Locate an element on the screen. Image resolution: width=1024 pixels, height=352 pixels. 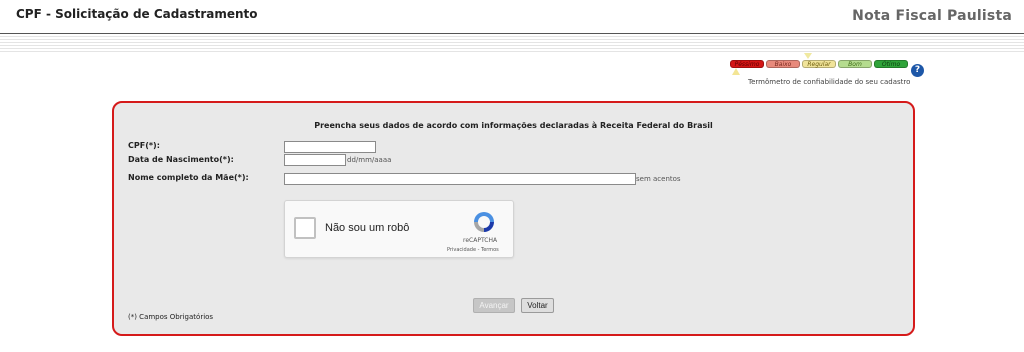
cpf-label: CPF(*): is located at coordinates (144, 145).